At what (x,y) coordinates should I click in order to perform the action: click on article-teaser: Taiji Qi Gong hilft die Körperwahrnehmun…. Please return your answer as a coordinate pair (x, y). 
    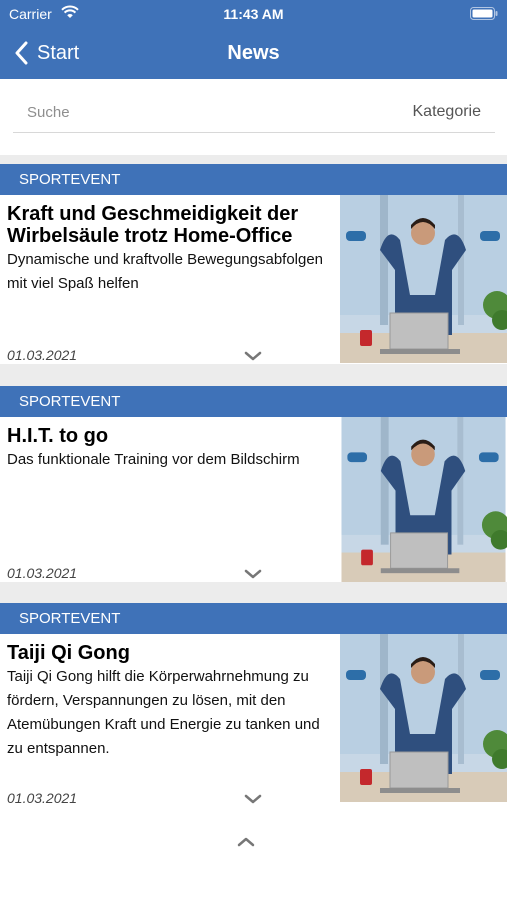
    Looking at the image, I should click on (163, 712).